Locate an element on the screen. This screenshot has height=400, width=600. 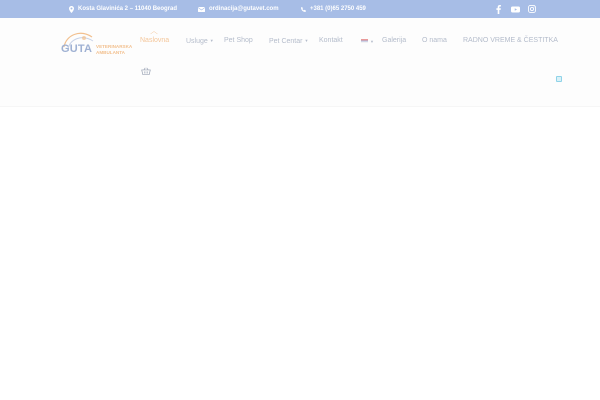
logo-subtitle-line2: AMBULANTA is located at coordinates (111, 52).